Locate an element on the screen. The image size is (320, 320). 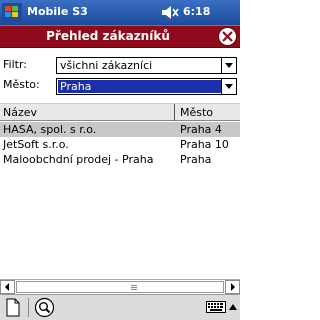
grip-icon is located at coordinates (134, 288).